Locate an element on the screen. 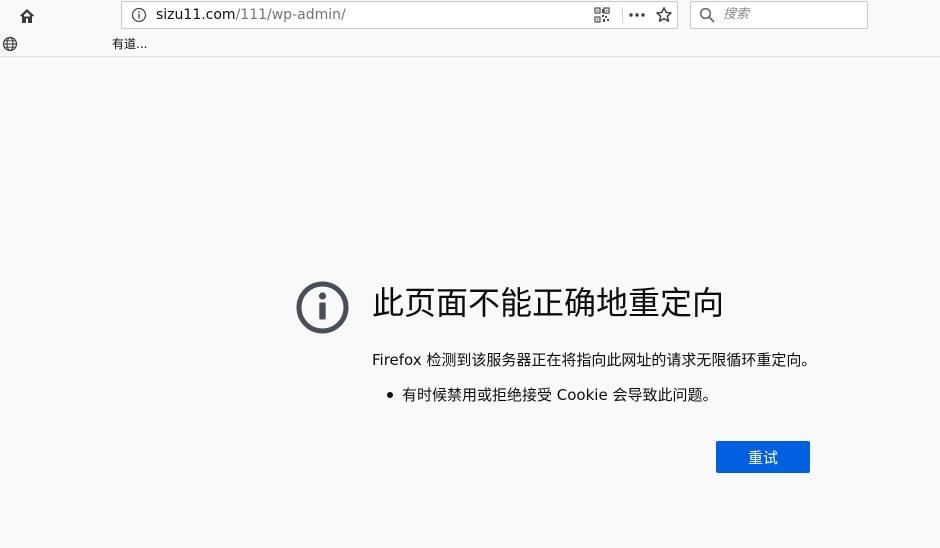  home-icon is located at coordinates (27, 16).